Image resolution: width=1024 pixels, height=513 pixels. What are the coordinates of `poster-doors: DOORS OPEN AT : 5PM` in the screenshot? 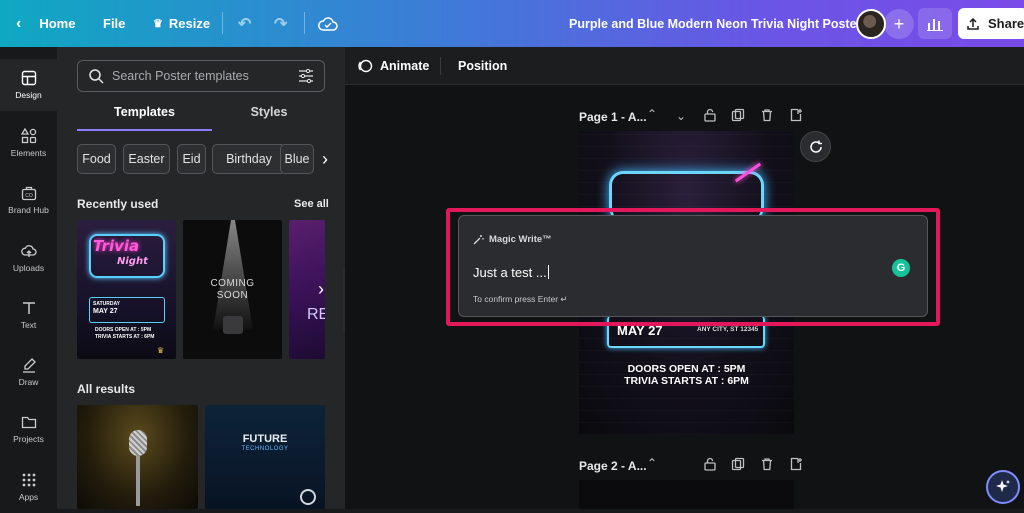 It's located at (686, 369).